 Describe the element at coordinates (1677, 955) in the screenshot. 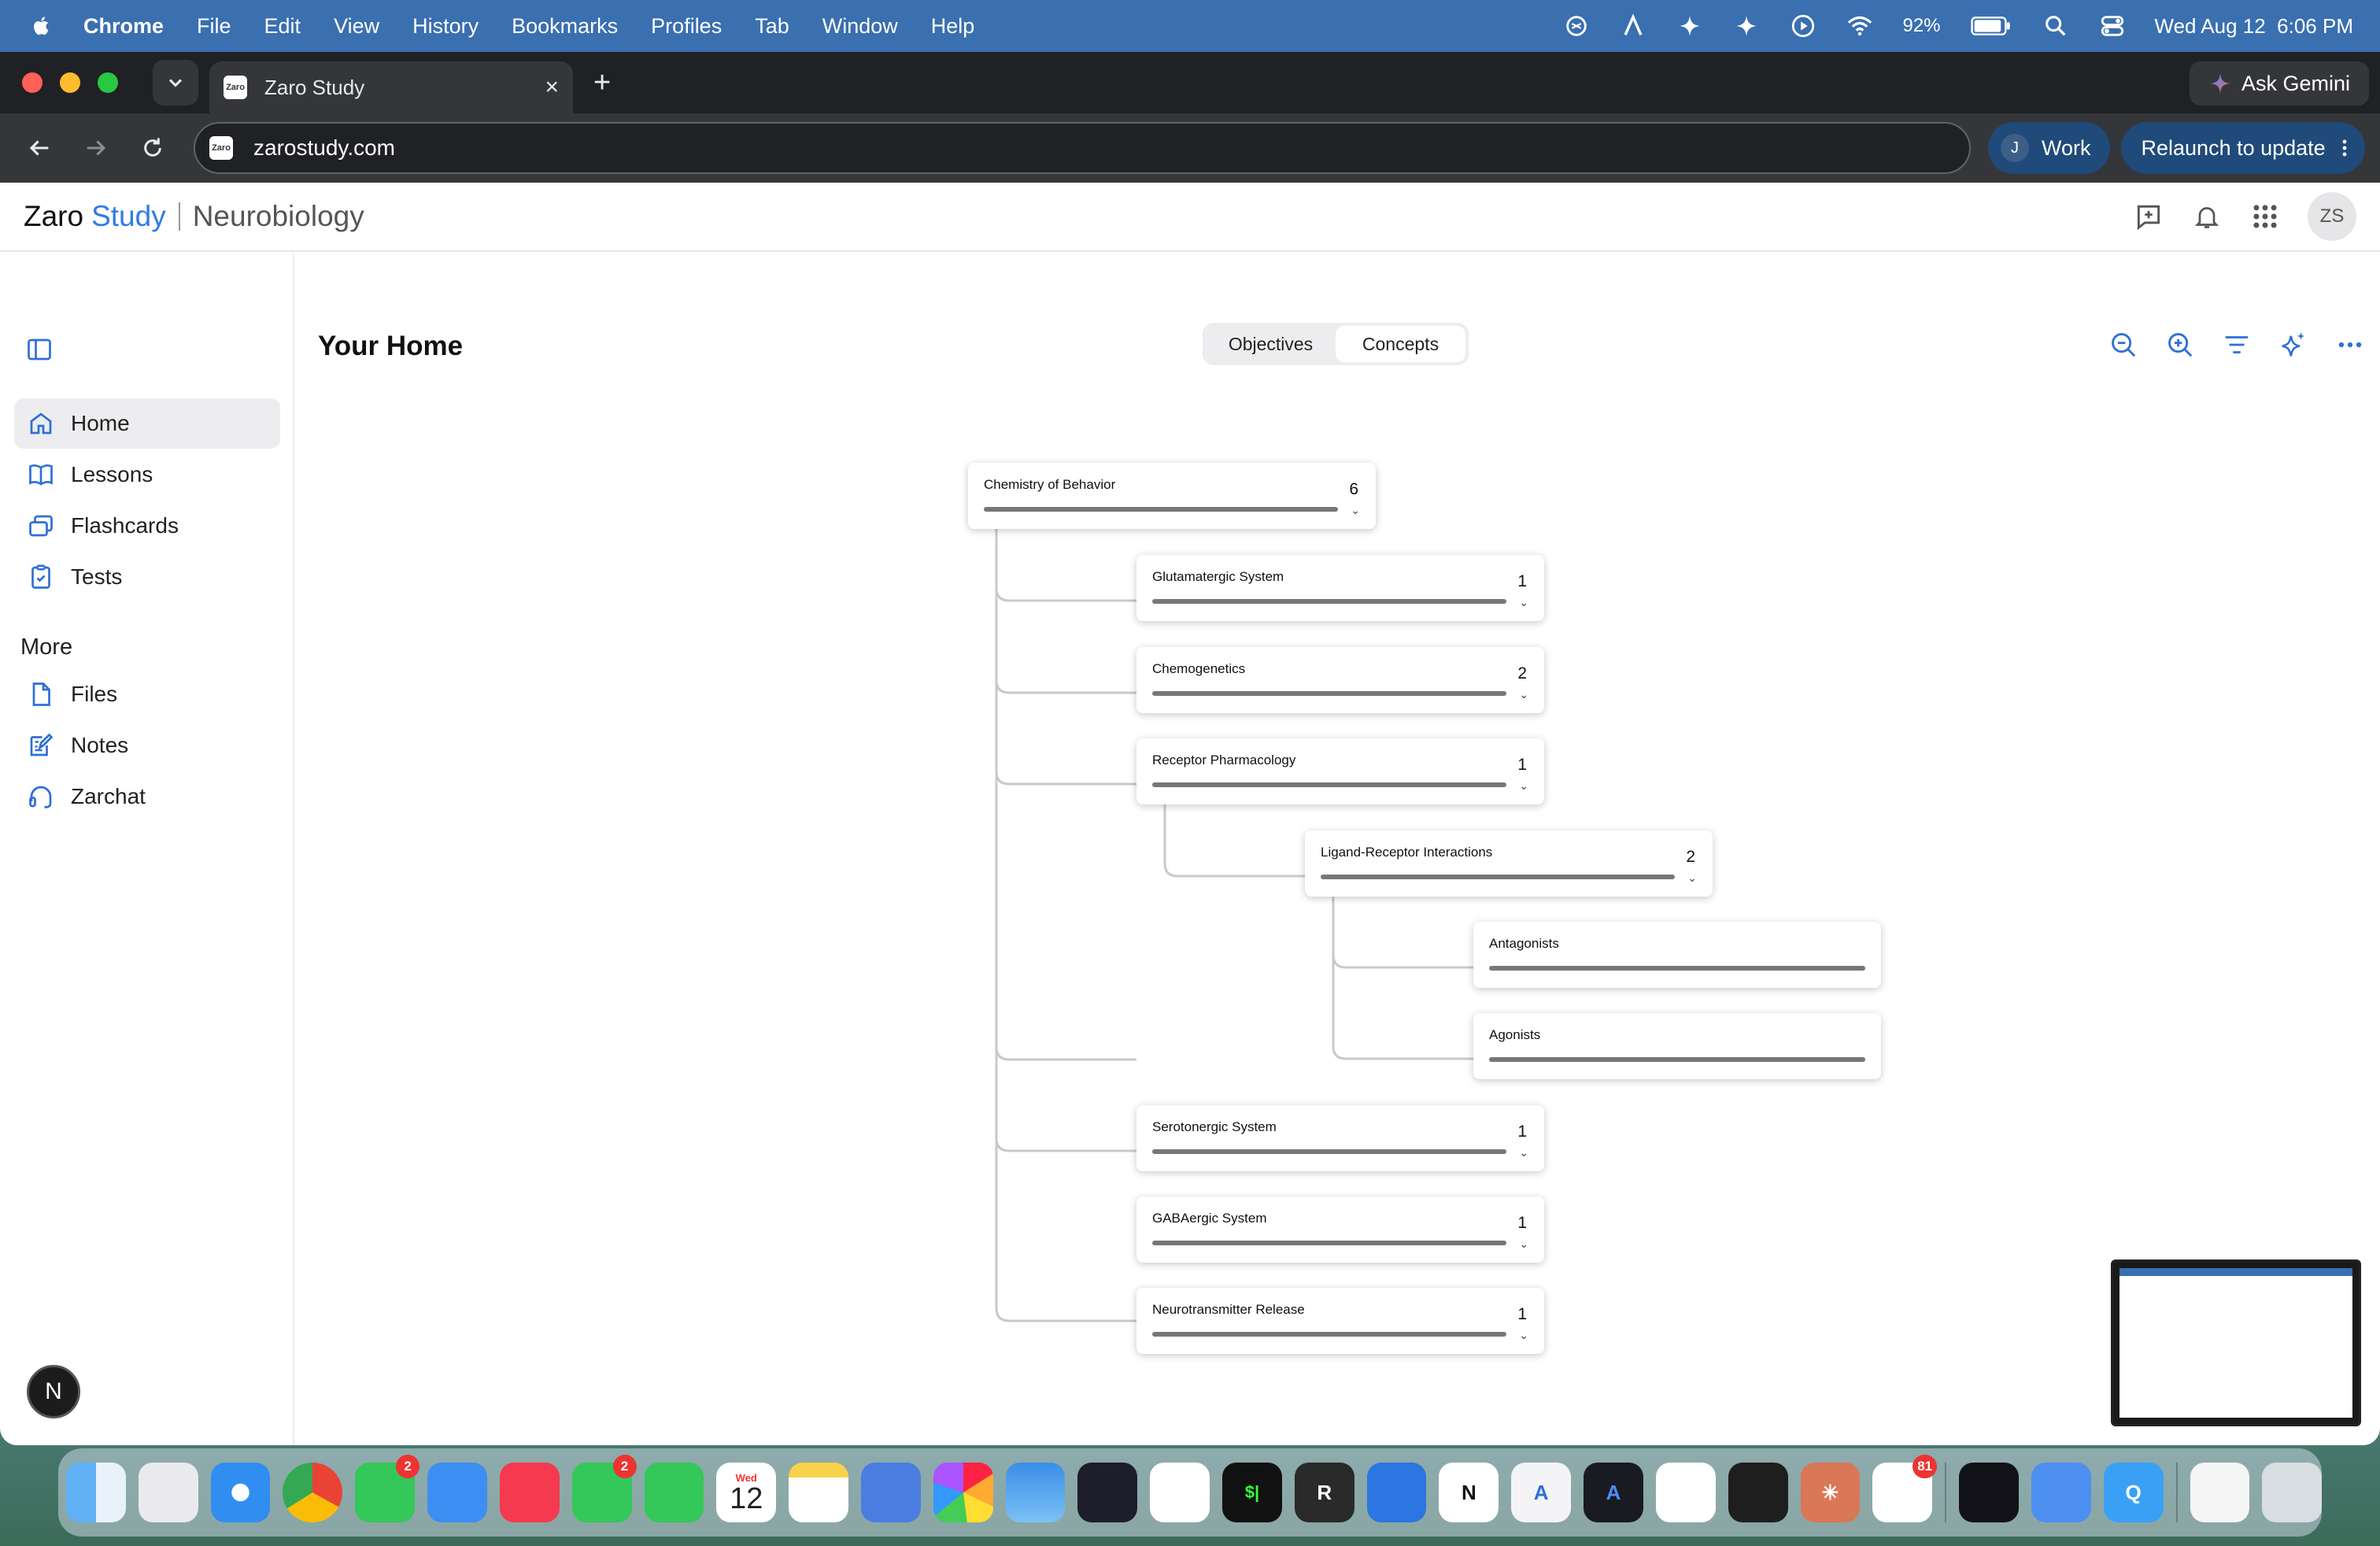

I see `concept-node-antagonists: Antagonists` at that location.